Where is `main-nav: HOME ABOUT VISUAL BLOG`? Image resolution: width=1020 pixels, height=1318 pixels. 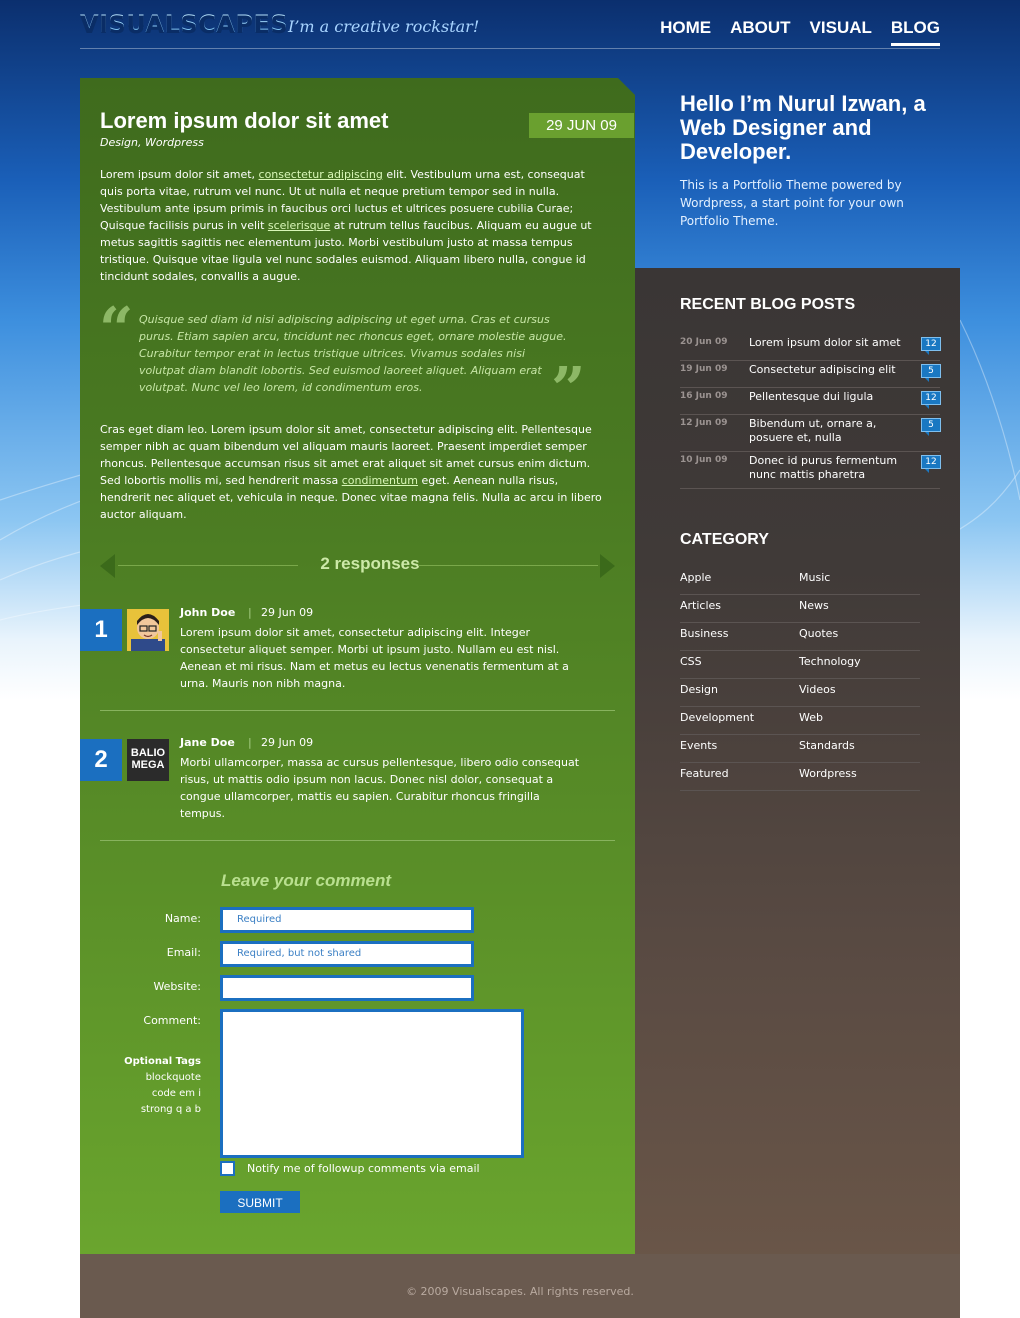
main-nav: HOME ABOUT VISUAL BLOG is located at coordinates (790, 32).